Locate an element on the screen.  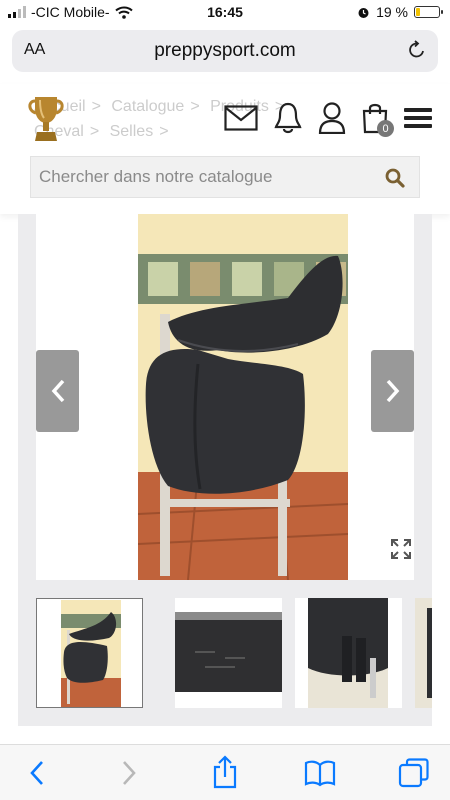
user-icon is located at coordinates (332, 118).